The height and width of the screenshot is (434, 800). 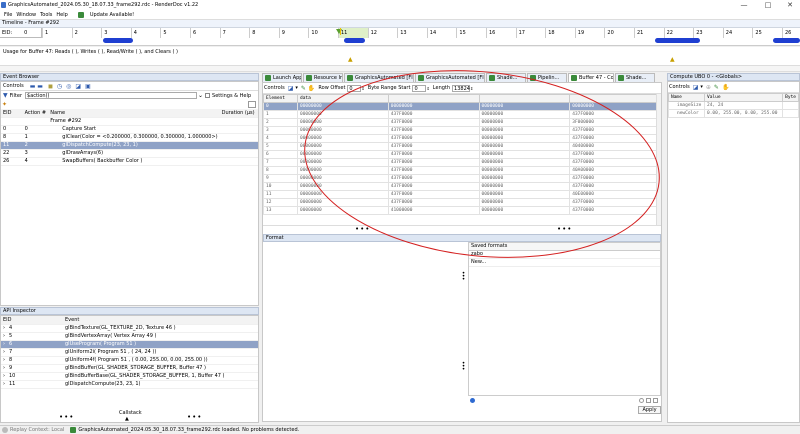 I want to click on maximize-panel-icon, so click(x=252, y=104).